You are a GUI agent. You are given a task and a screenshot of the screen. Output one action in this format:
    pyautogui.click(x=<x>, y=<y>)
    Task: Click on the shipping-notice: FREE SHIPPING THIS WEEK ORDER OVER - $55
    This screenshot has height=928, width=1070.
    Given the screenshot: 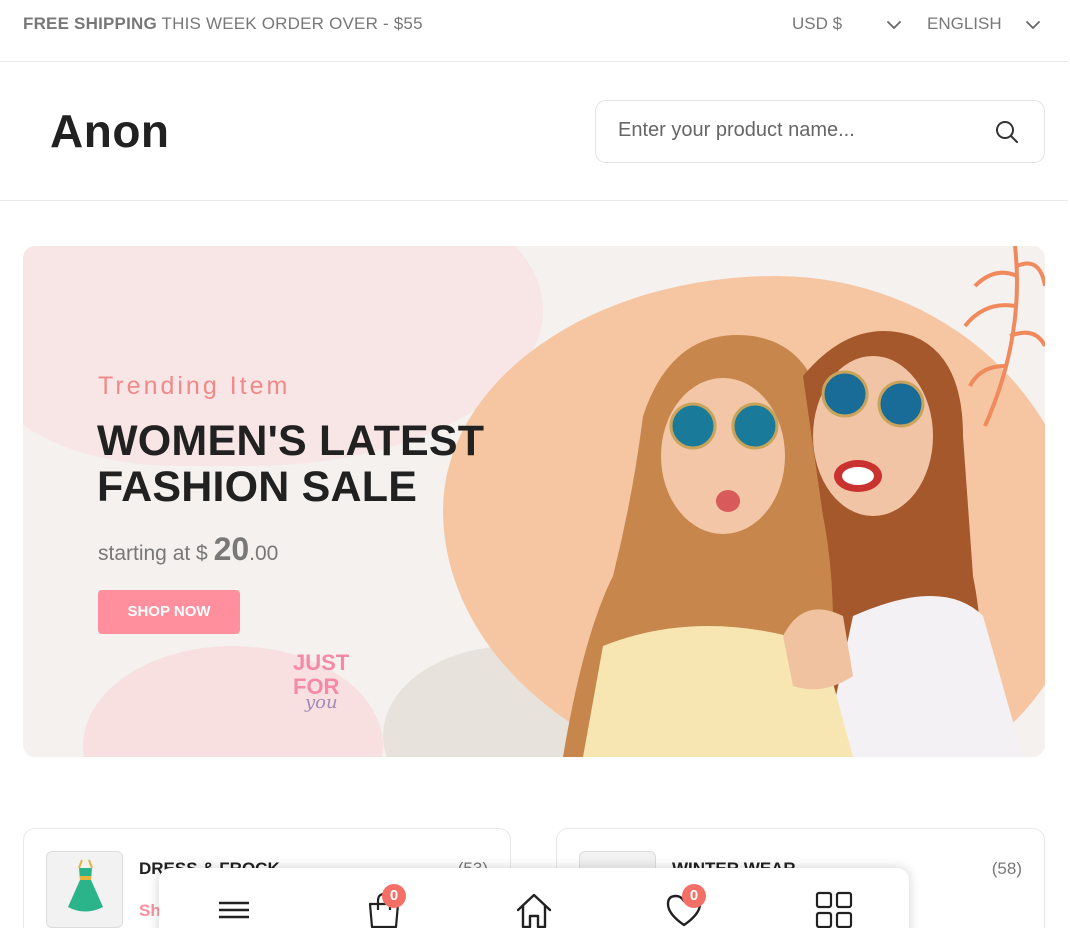 What is the action you would take?
    pyautogui.click(x=223, y=24)
    